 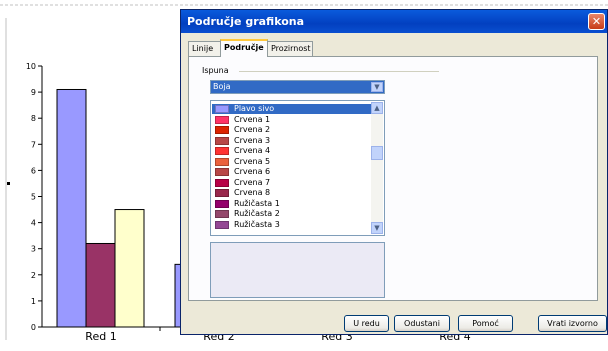 I want to click on tab-lines: Linije, so click(x=204, y=48).